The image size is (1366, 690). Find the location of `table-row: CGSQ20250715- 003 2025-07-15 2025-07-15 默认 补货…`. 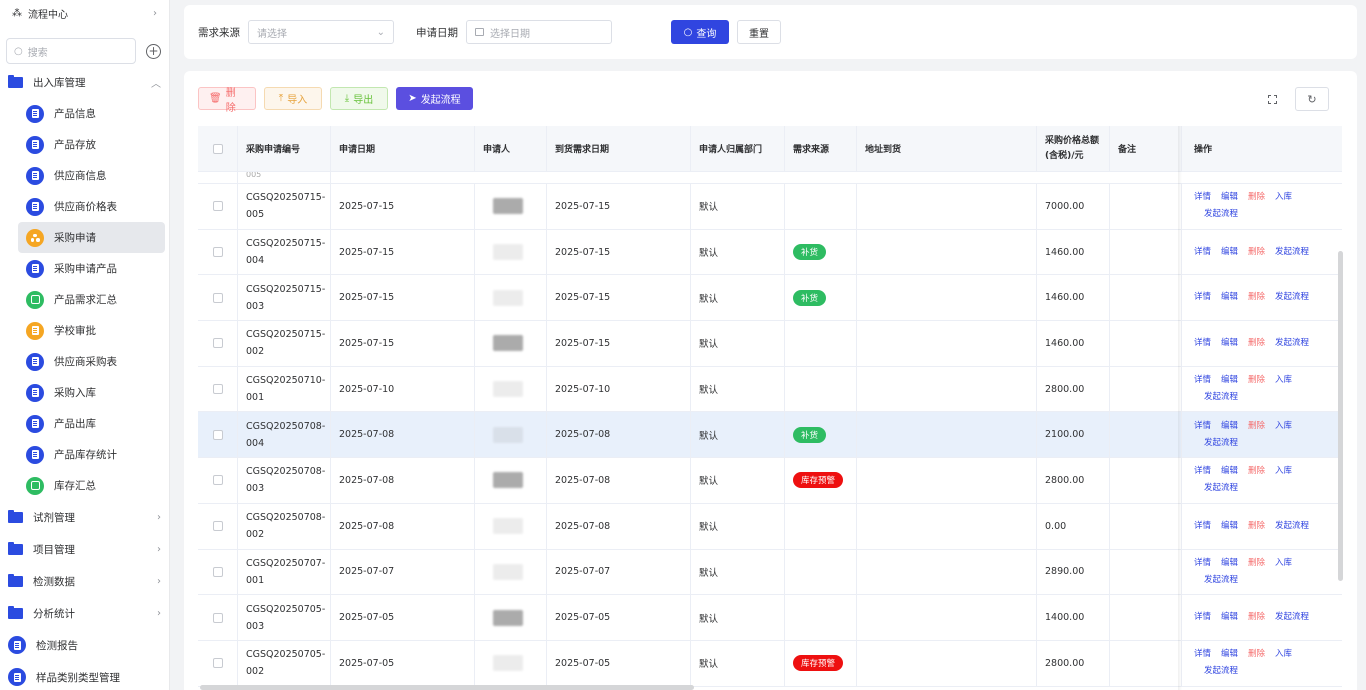

table-row: CGSQ20250715- 003 2025-07-15 2025-07-15 默认 补货… is located at coordinates (770, 298).